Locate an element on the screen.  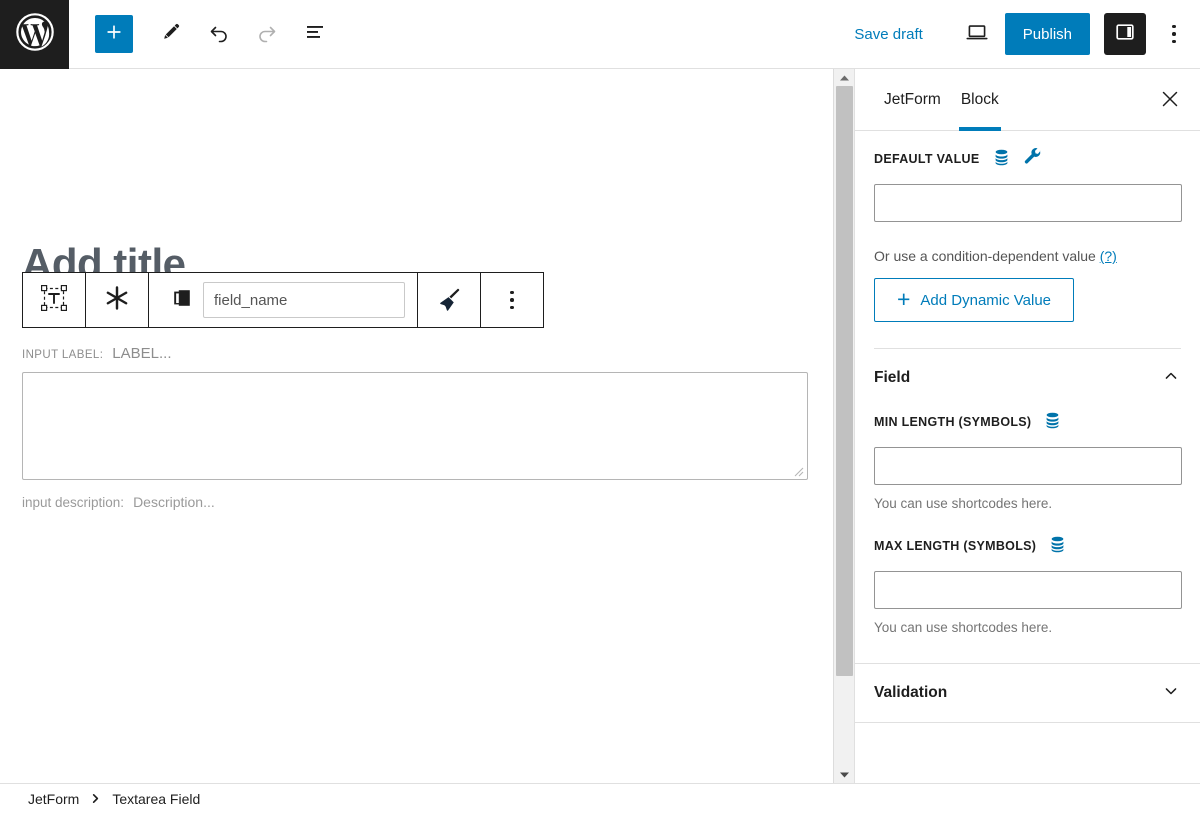
validation-panel-title: Validation is located at coordinates (911, 692).